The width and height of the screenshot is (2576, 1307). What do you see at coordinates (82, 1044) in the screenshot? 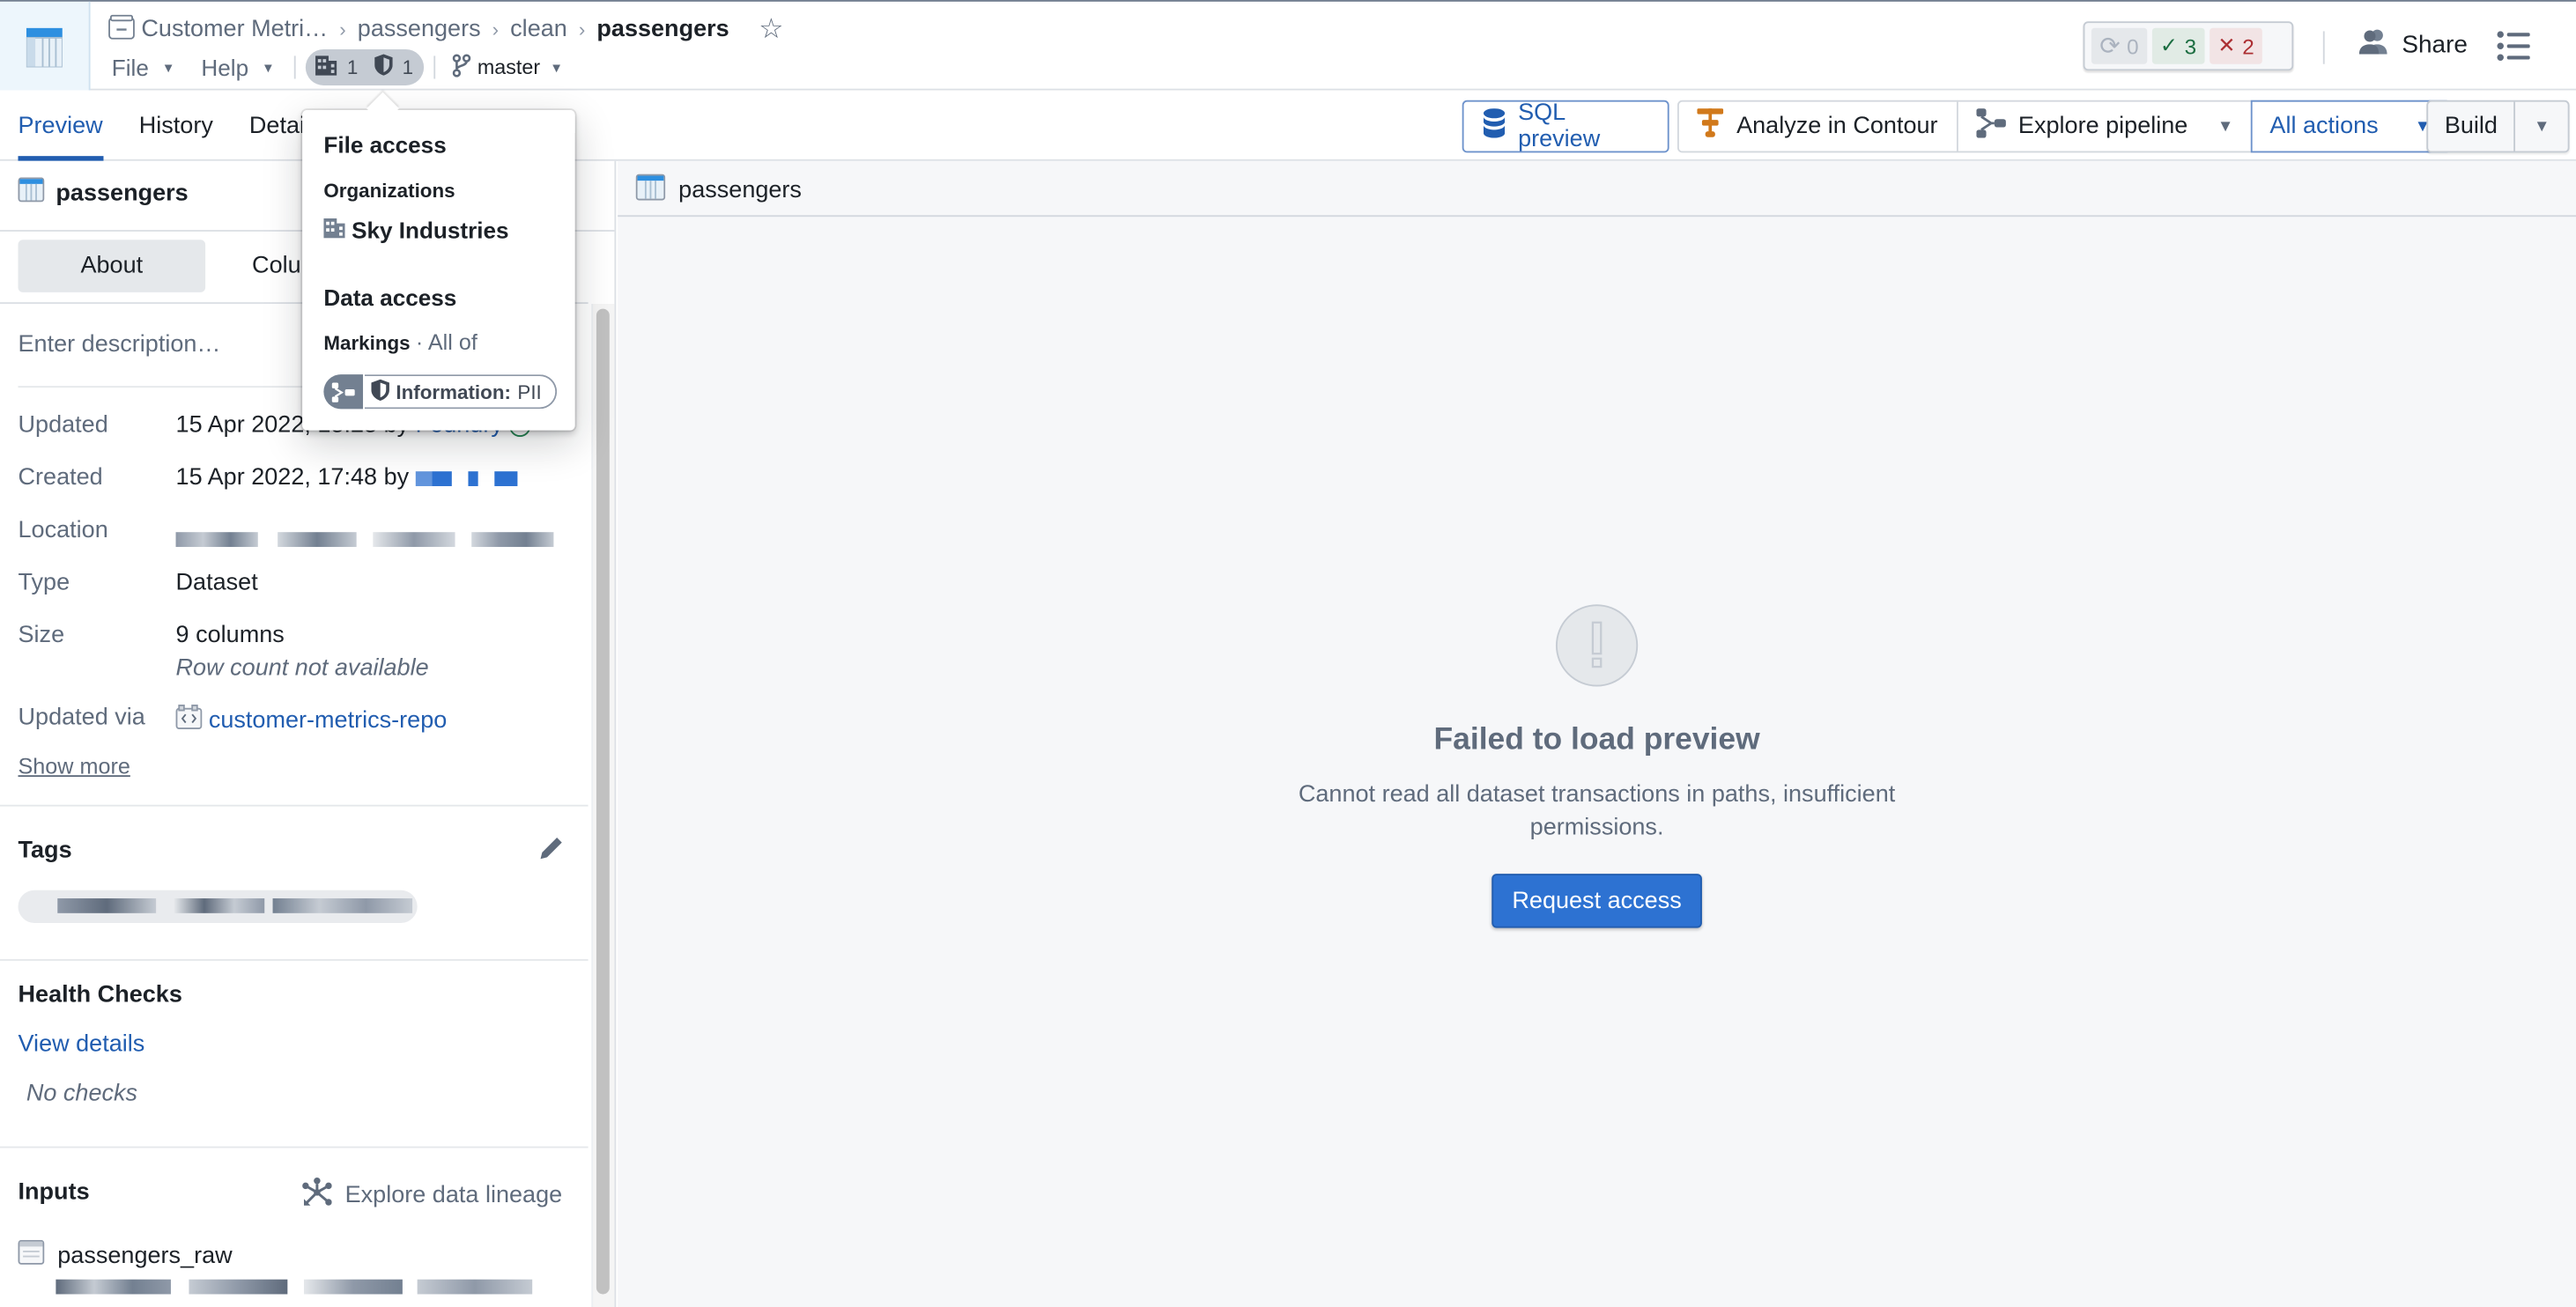
I see `view-details-link: View details` at bounding box center [82, 1044].